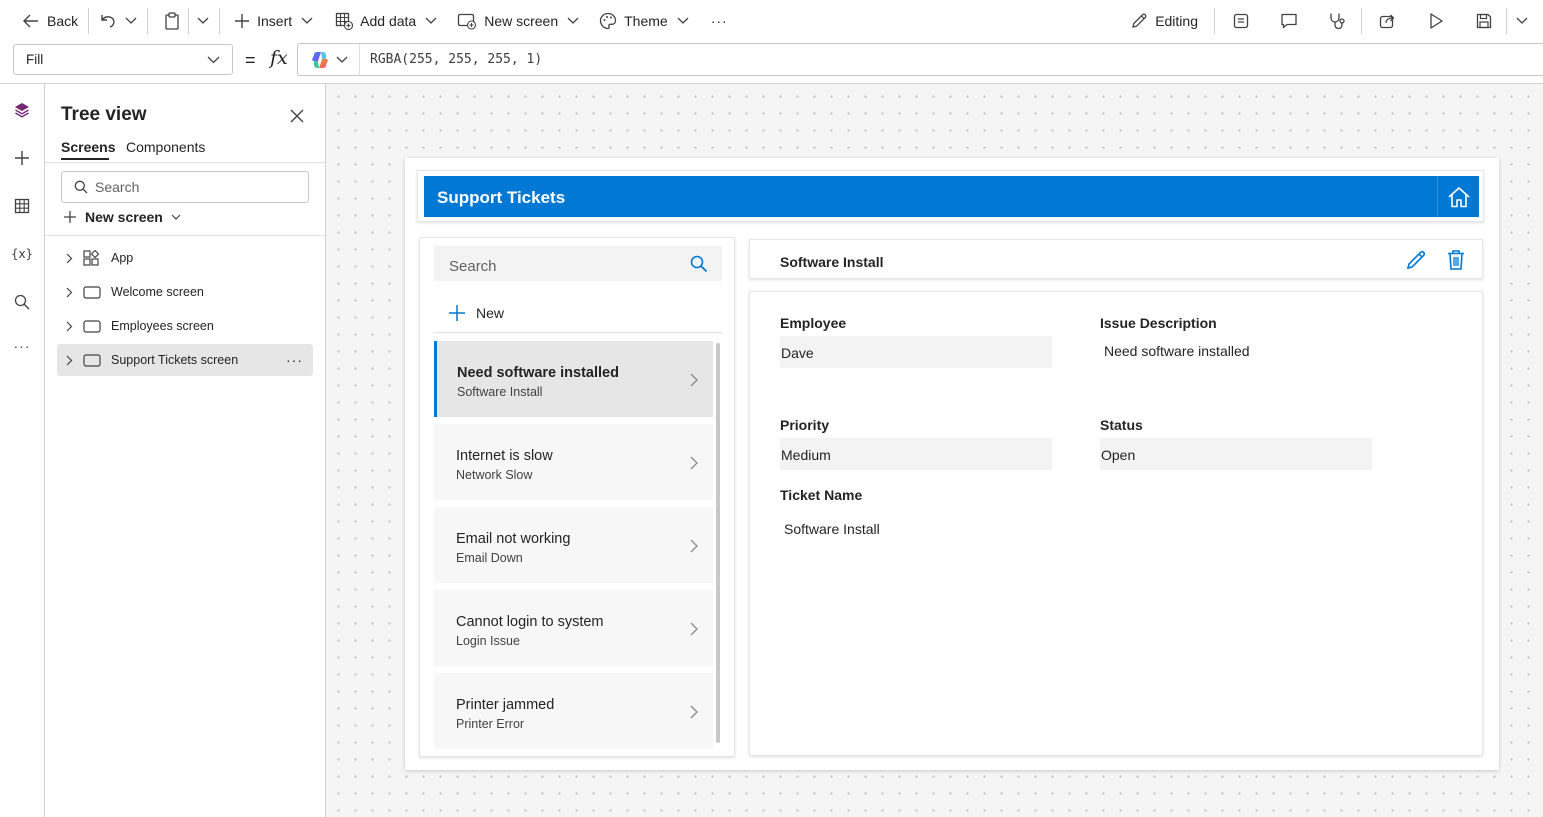 The height and width of the screenshot is (817, 1543). I want to click on save-button, so click(1484, 21).